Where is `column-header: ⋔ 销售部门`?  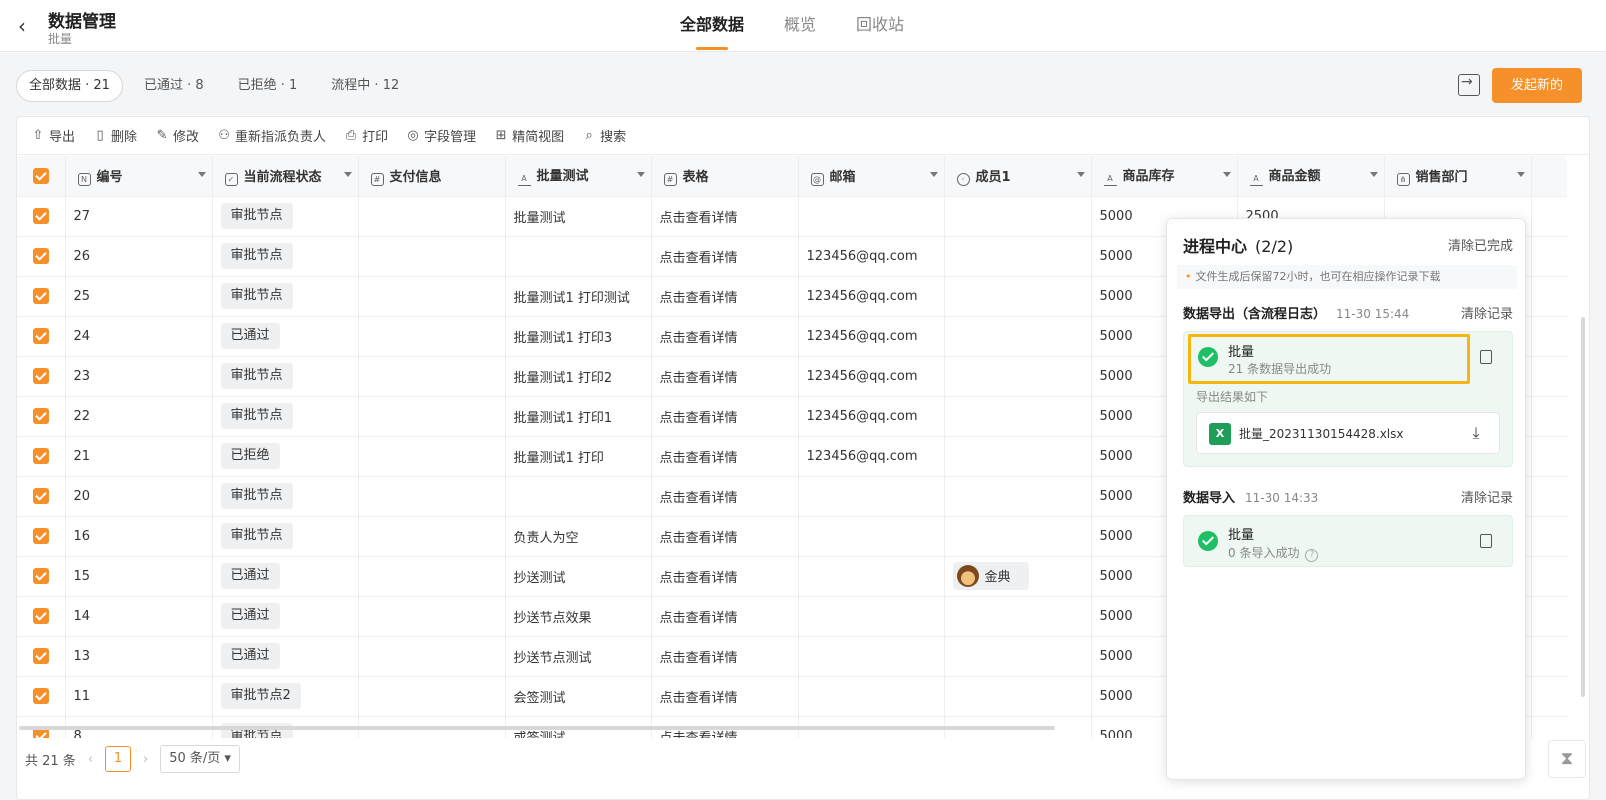 column-header: ⋔ 销售部门 is located at coordinates (1458, 176).